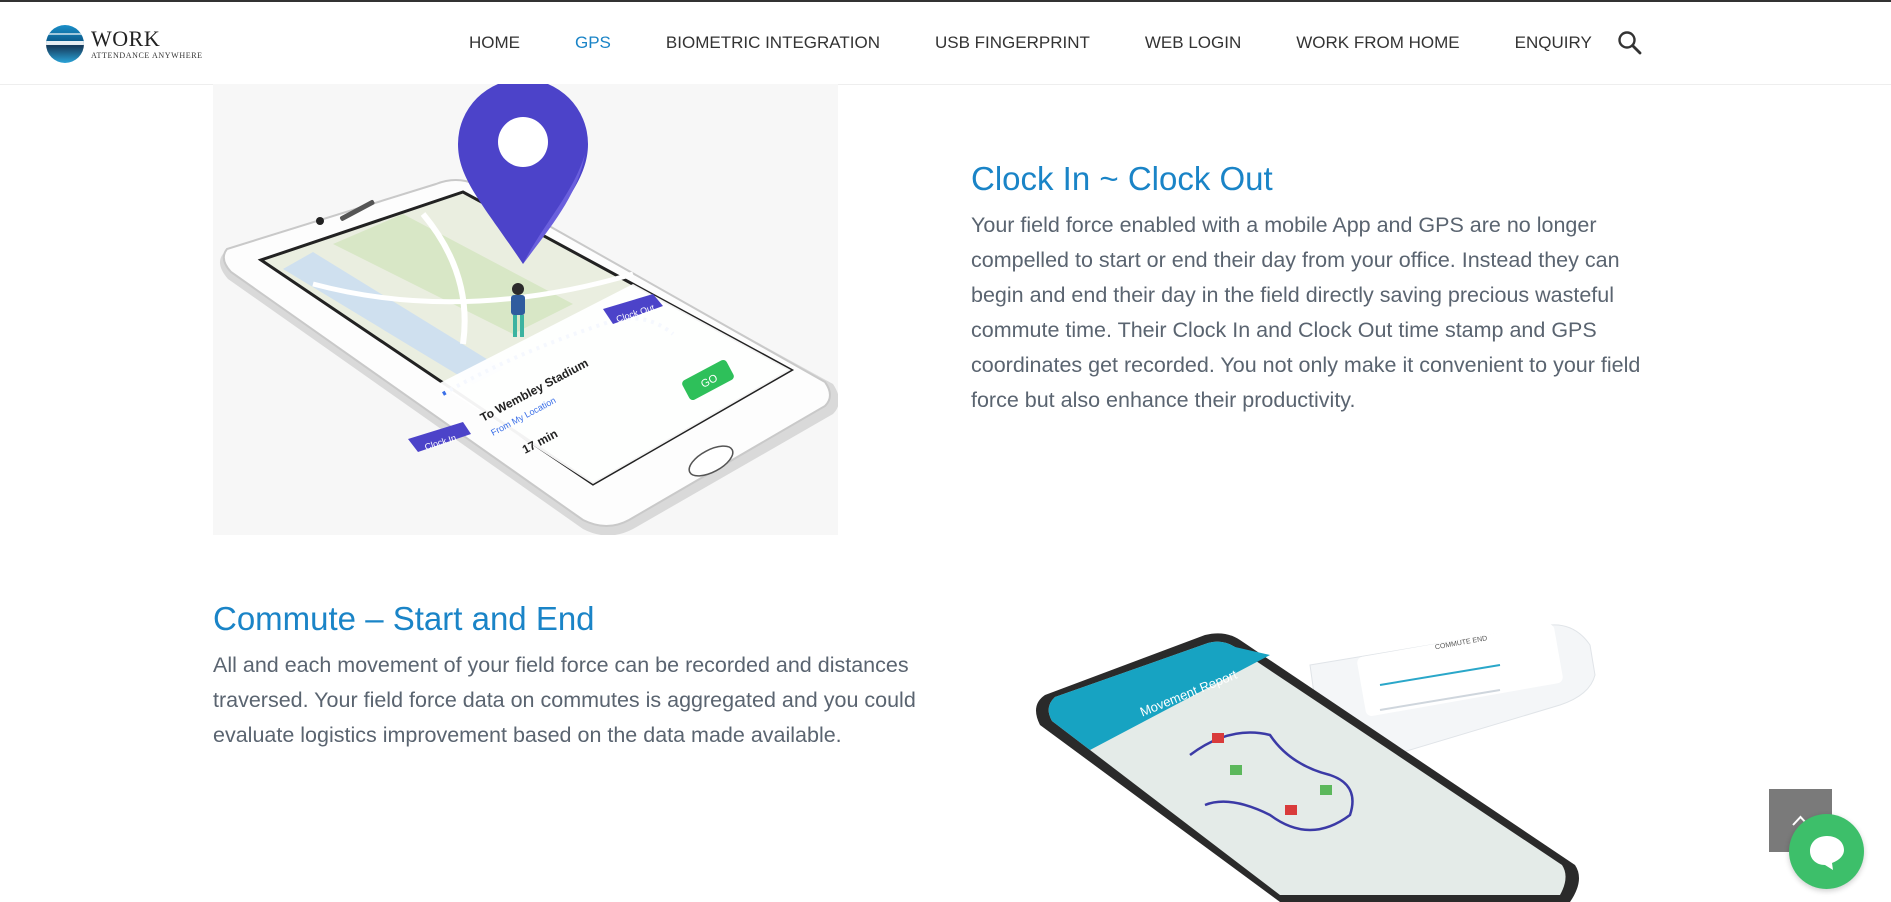 The height and width of the screenshot is (902, 1891). I want to click on chat-widget-button, so click(1826, 851).